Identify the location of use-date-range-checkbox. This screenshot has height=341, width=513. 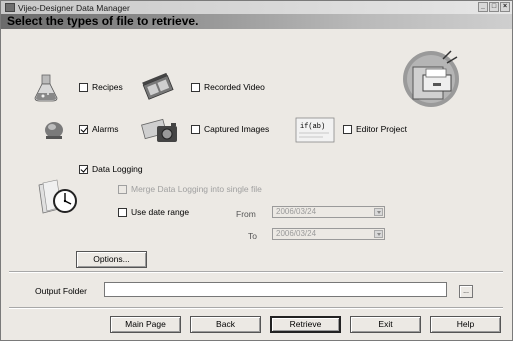
(122, 212).